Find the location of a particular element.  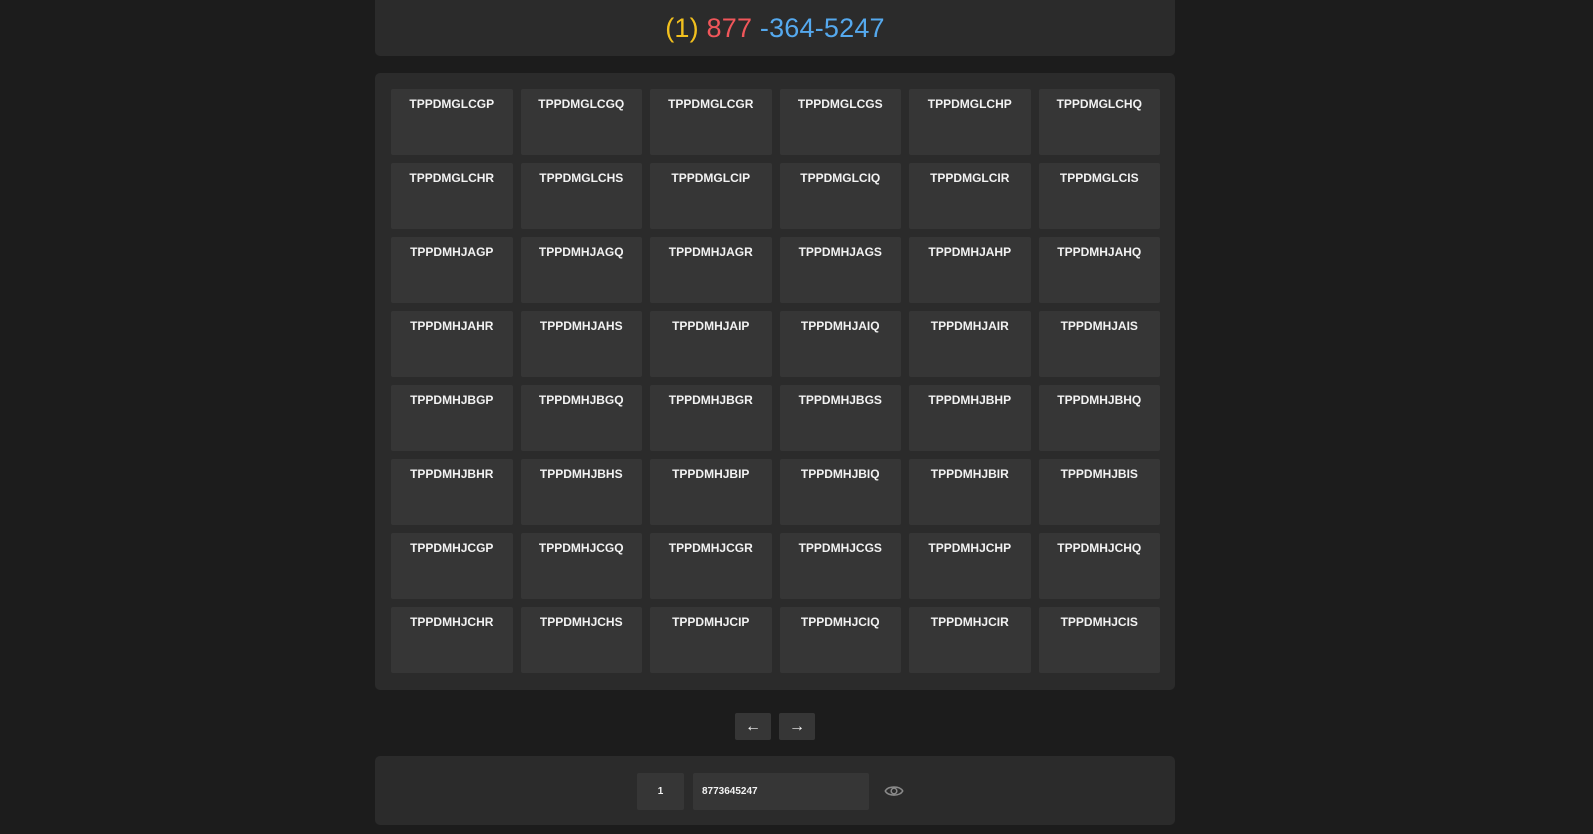

phone-number-input is located at coordinates (781, 791).